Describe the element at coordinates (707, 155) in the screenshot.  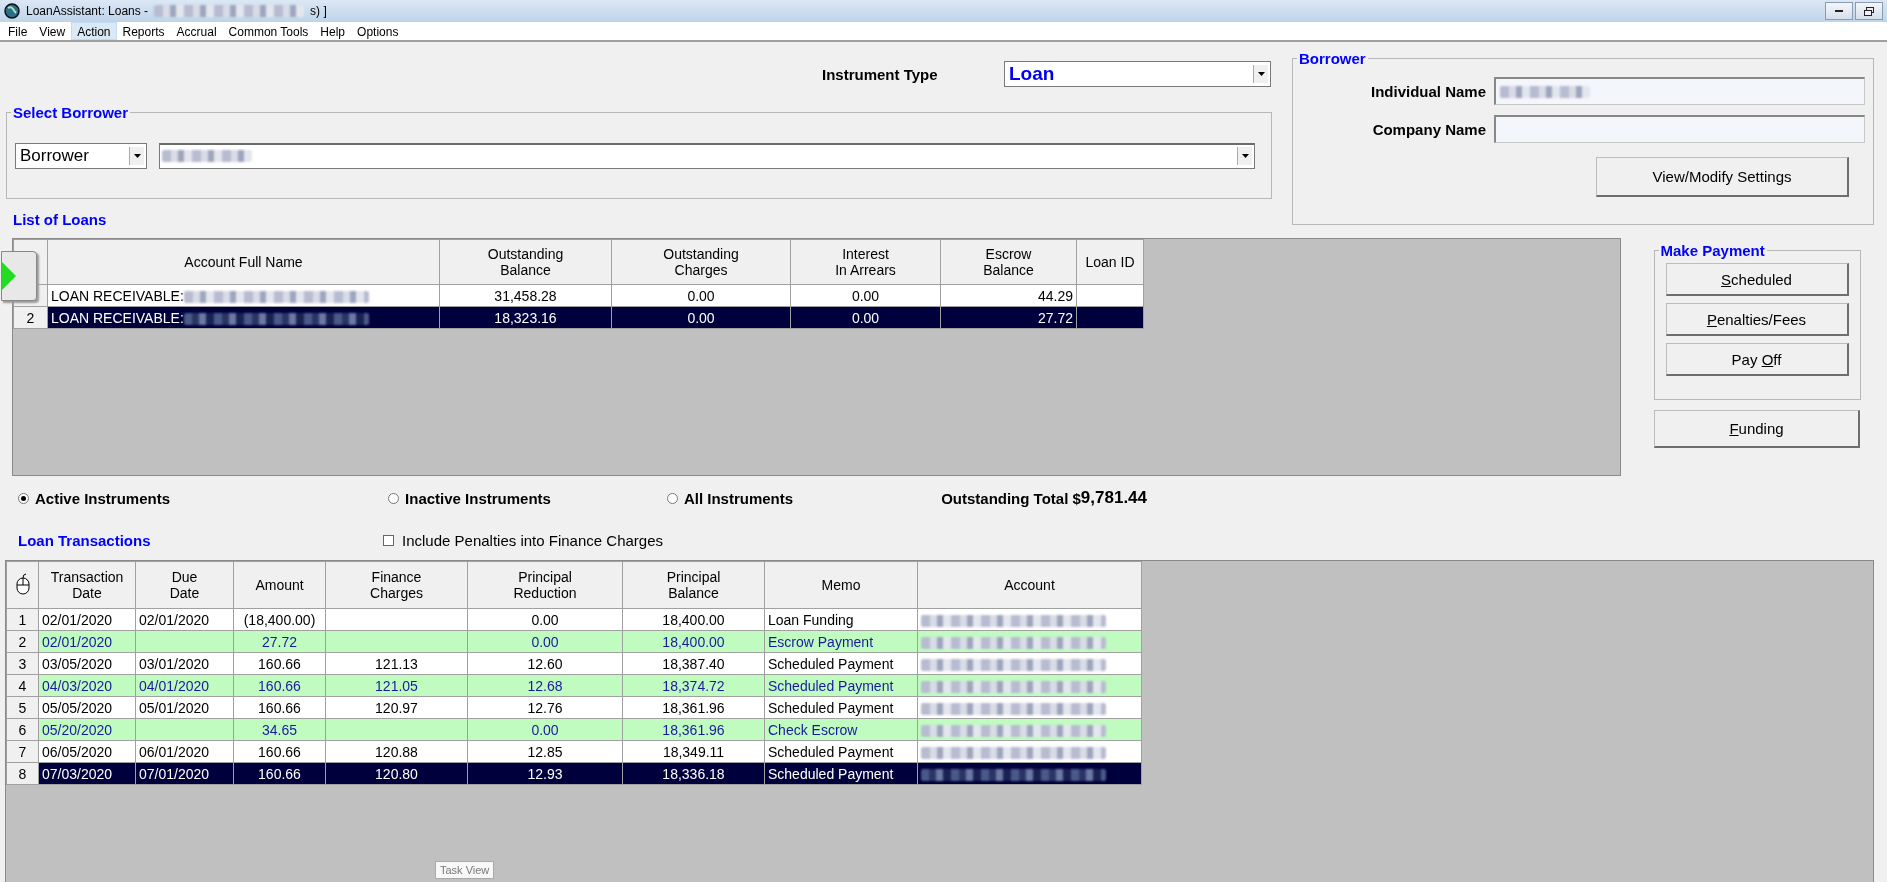
I see `borrower-dropdown` at that location.